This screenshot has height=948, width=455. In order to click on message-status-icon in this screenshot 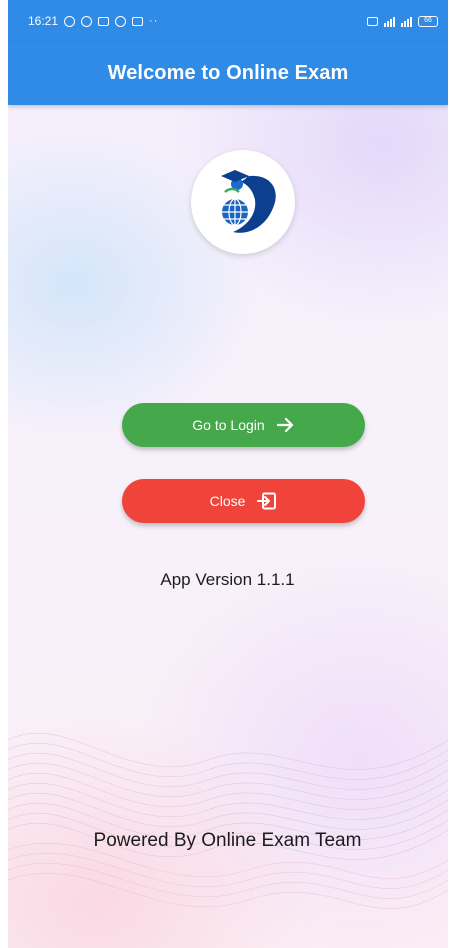, I will do `click(104, 21)`.